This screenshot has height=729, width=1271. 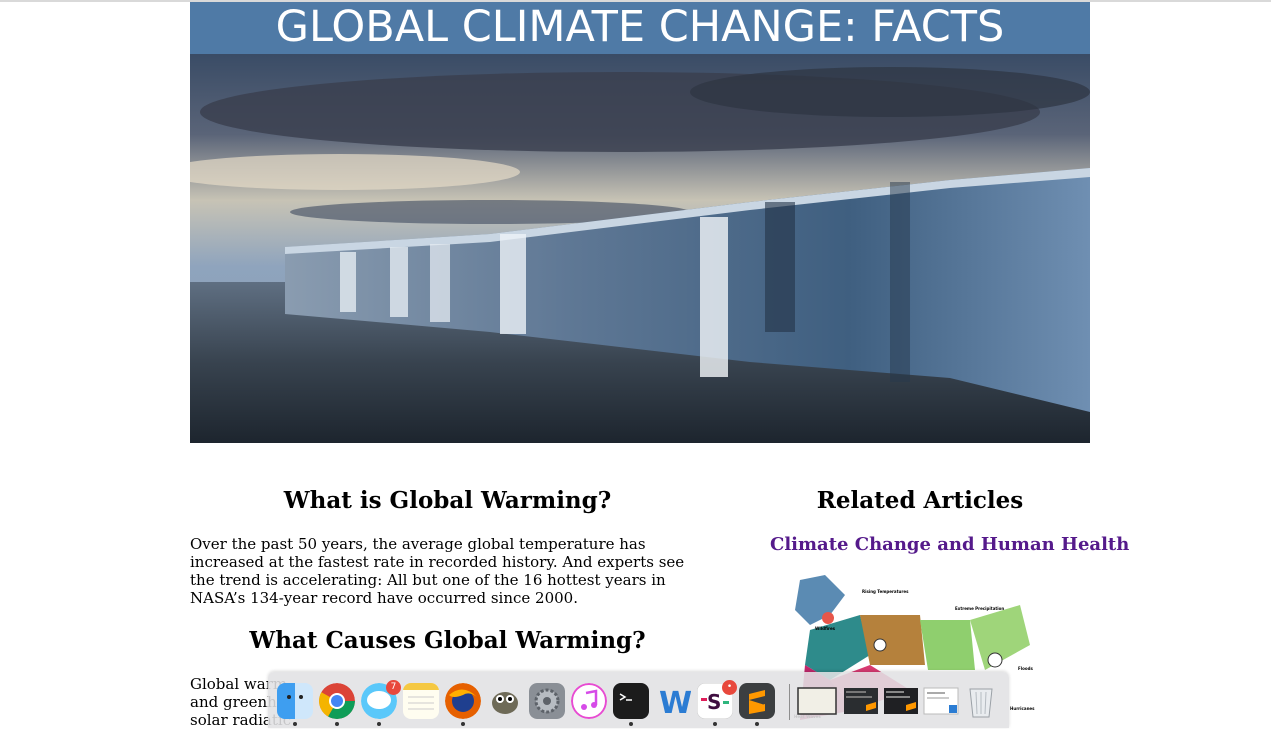 What do you see at coordinates (714, 702) in the screenshot?
I see `svg-text: S` at bounding box center [714, 702].